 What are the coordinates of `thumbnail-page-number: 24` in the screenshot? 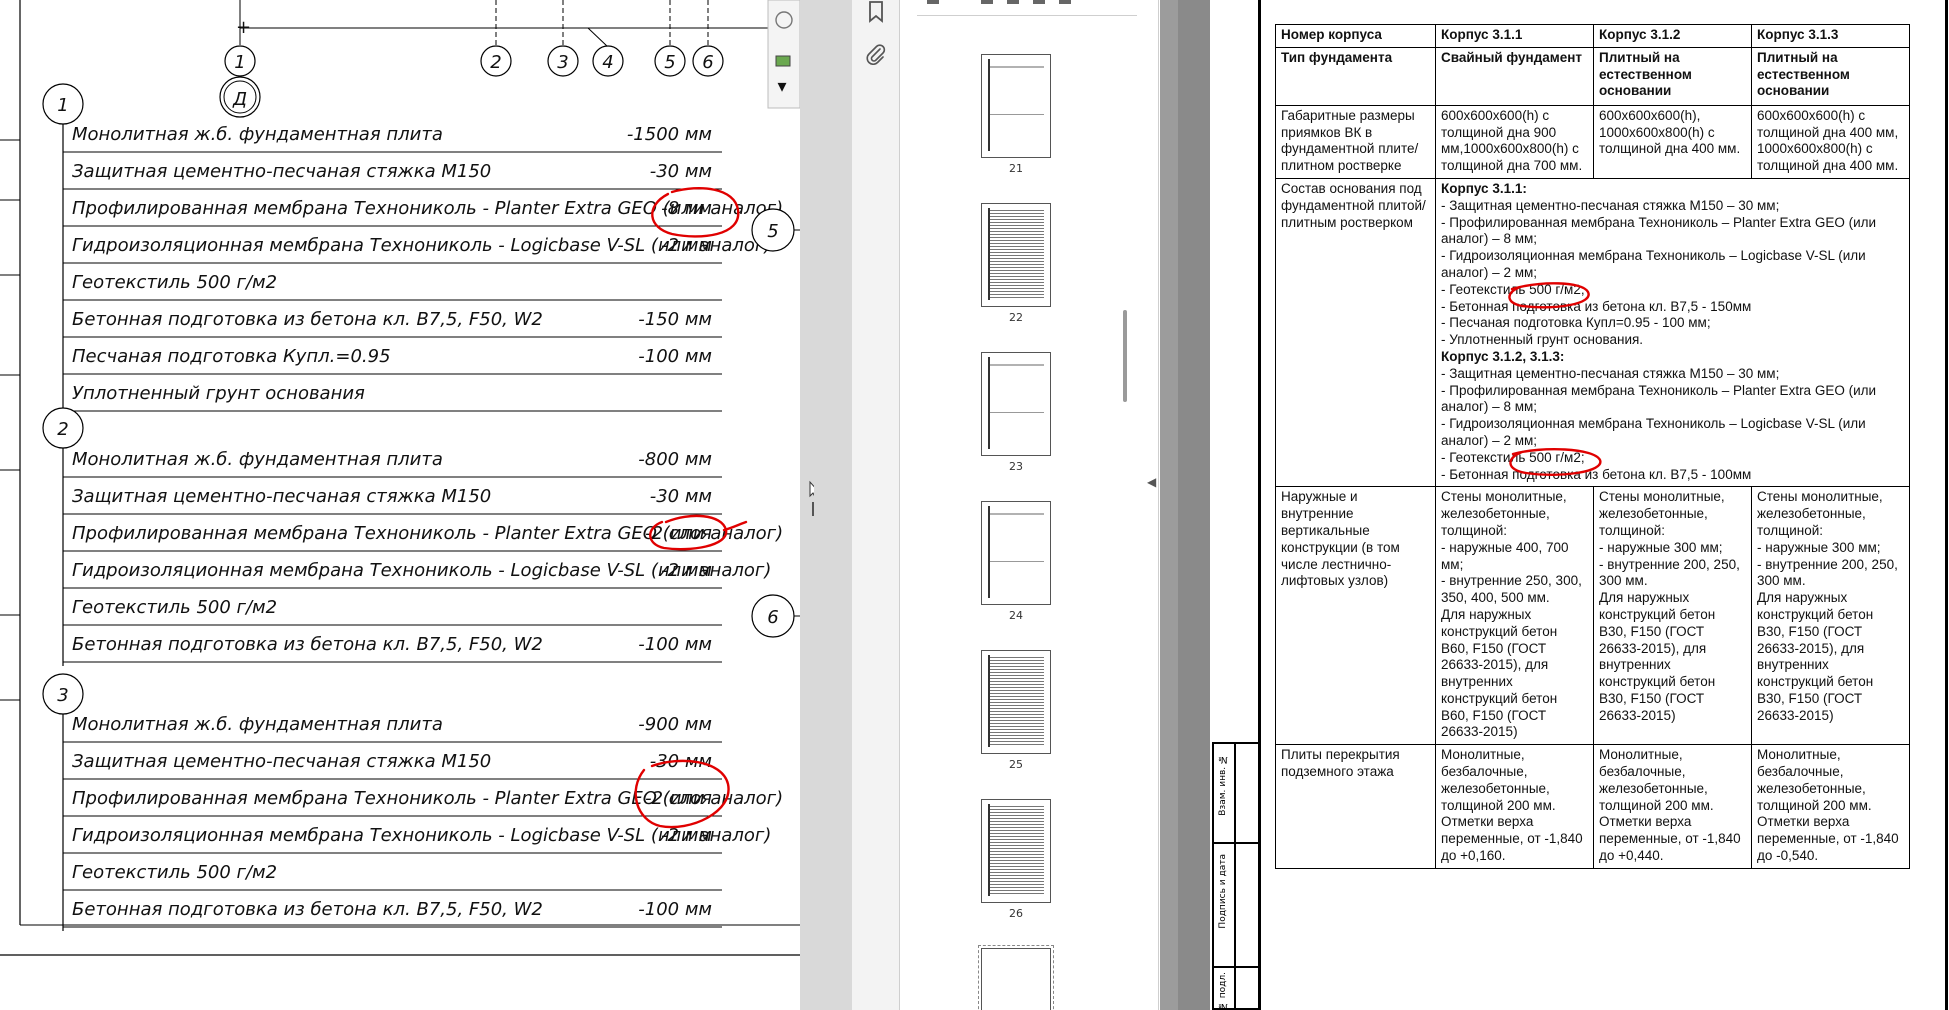 It's located at (1016, 615).